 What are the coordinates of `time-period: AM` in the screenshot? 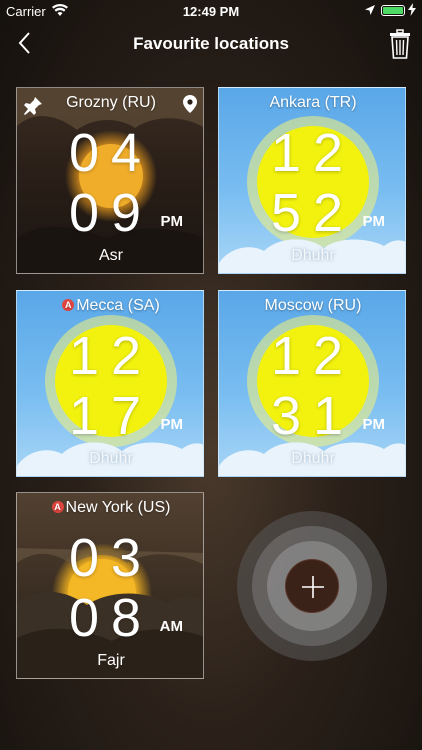 It's located at (171, 626).